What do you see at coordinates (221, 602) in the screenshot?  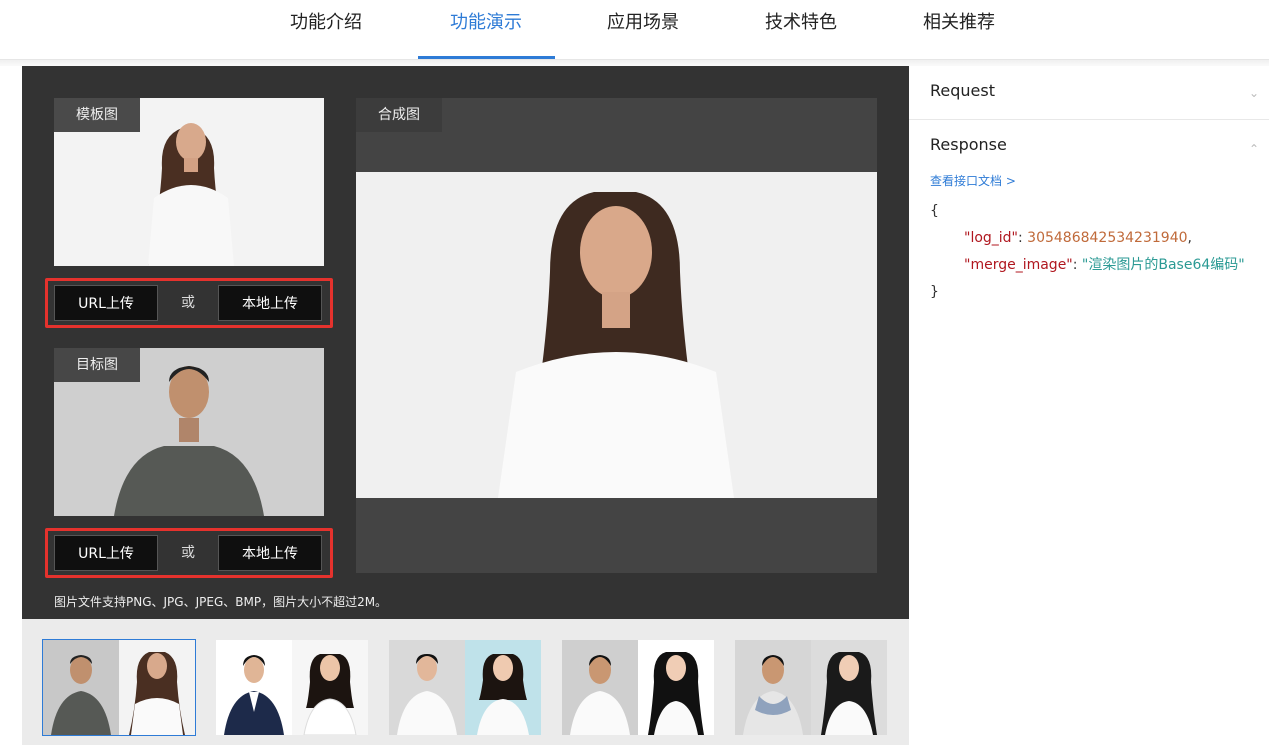 I see `upload-note: 图片文件支持PNG、JPG、JPEG、BMP，图片大小不超过2M。` at bounding box center [221, 602].